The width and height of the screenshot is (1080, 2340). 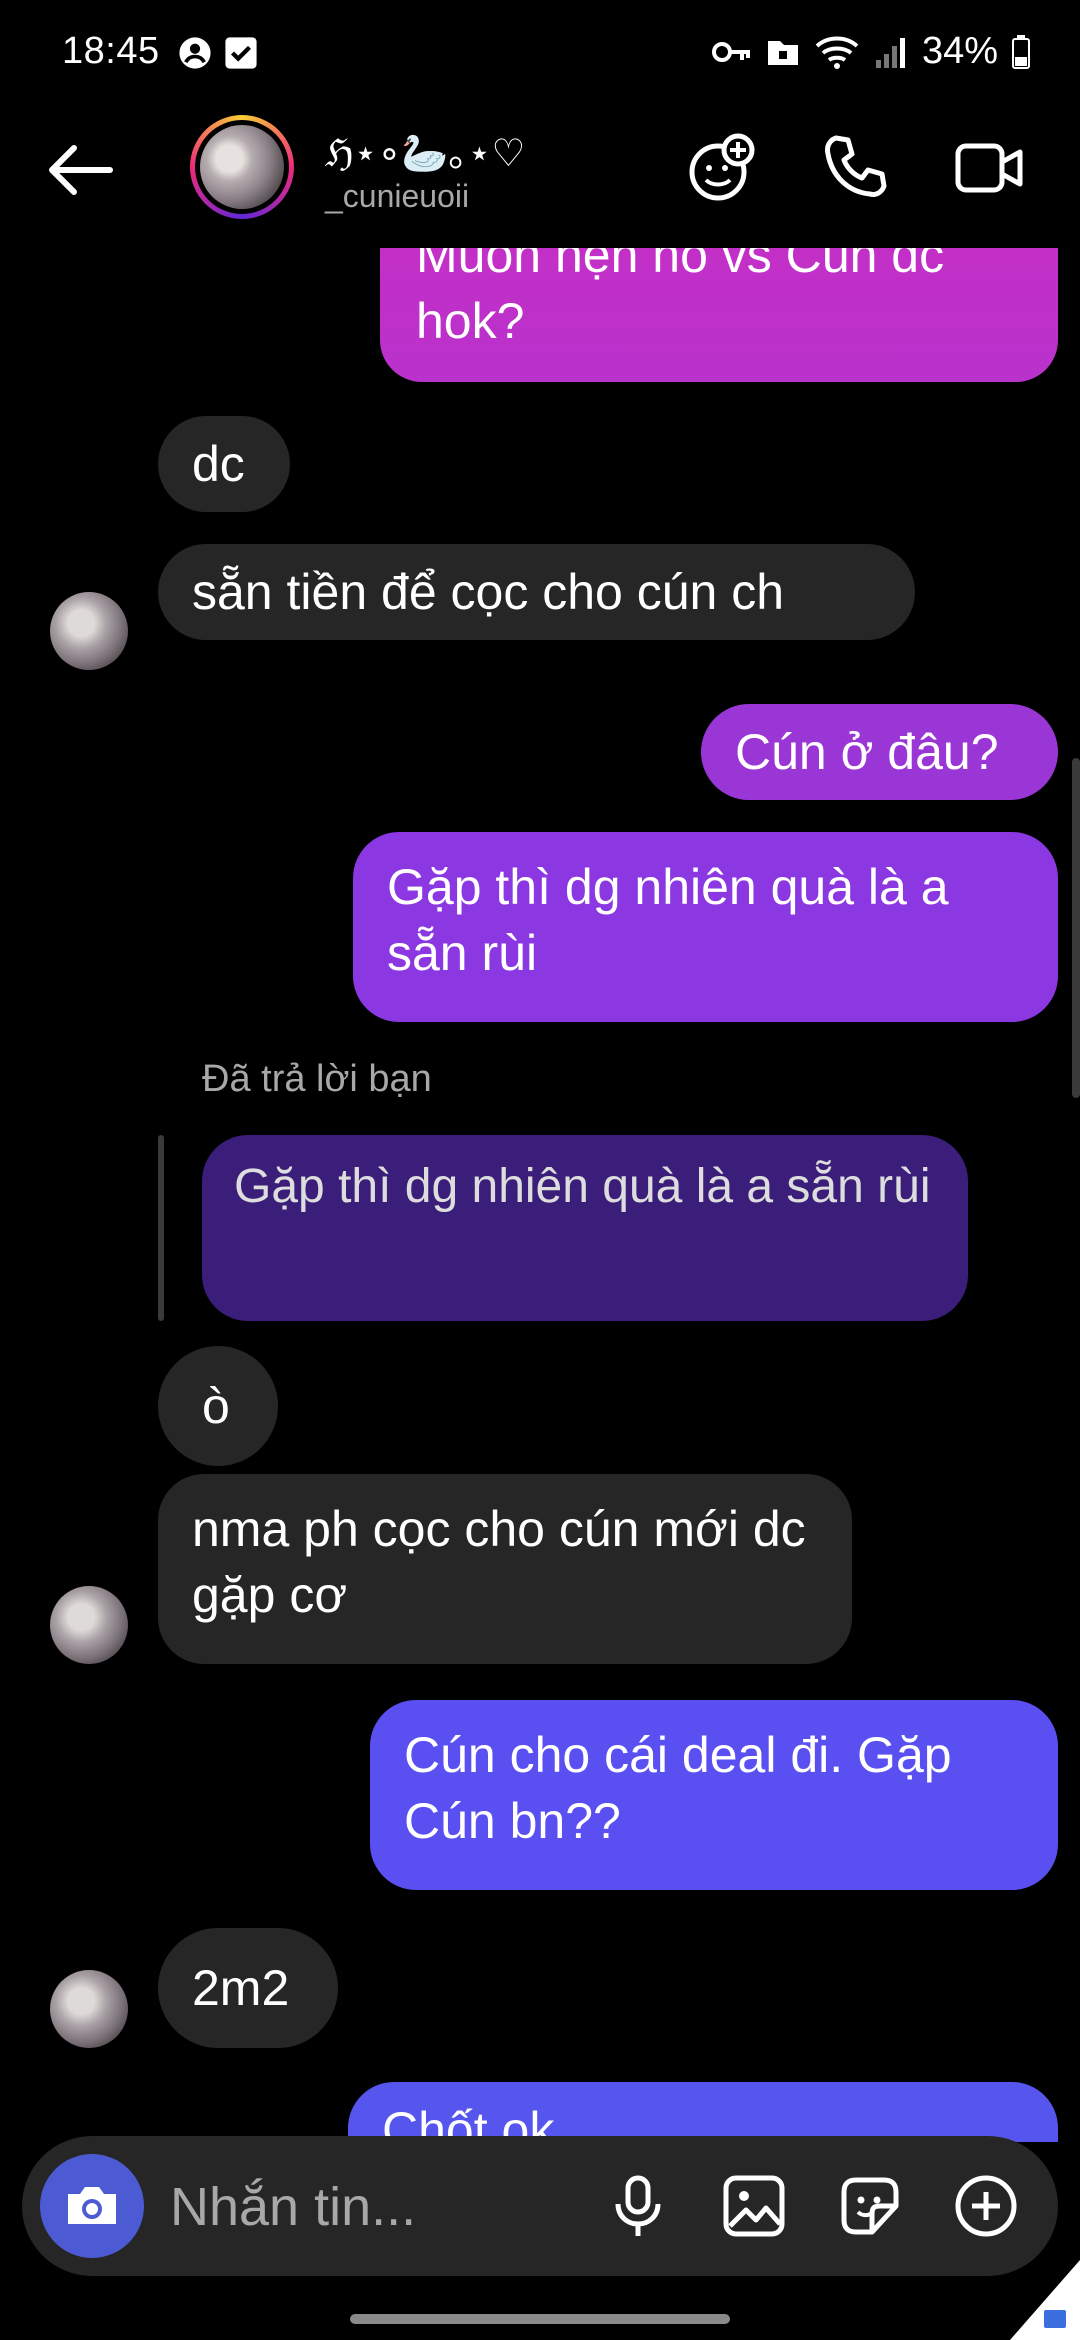 What do you see at coordinates (638, 2206) in the screenshot?
I see `microphone-icon` at bounding box center [638, 2206].